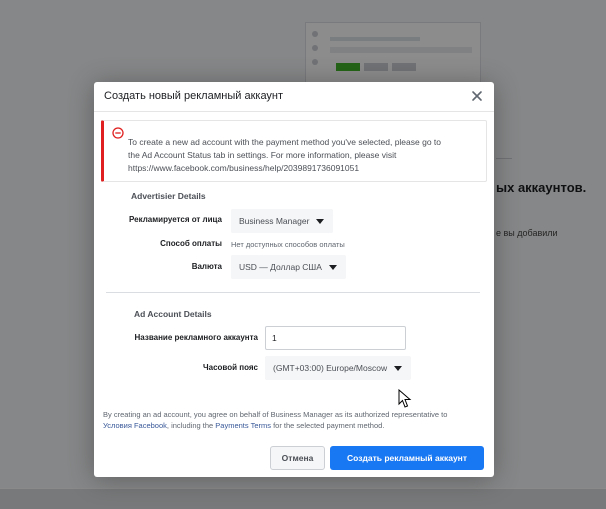 This screenshot has height=509, width=606. I want to click on payment-terms-link: Payments Terms, so click(243, 425).